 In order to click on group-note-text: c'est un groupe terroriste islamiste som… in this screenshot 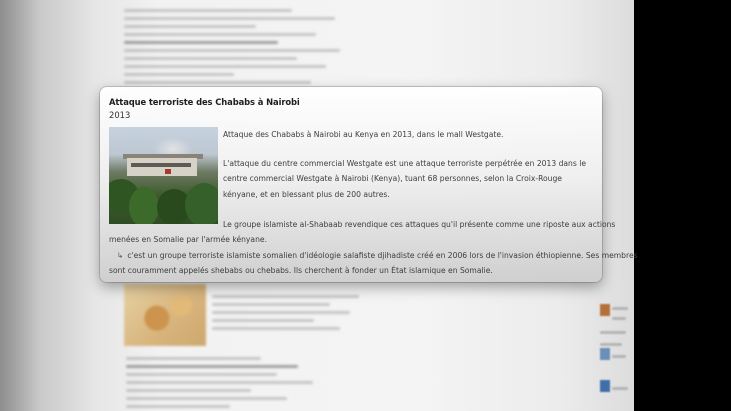, I will do `click(382, 255)`.